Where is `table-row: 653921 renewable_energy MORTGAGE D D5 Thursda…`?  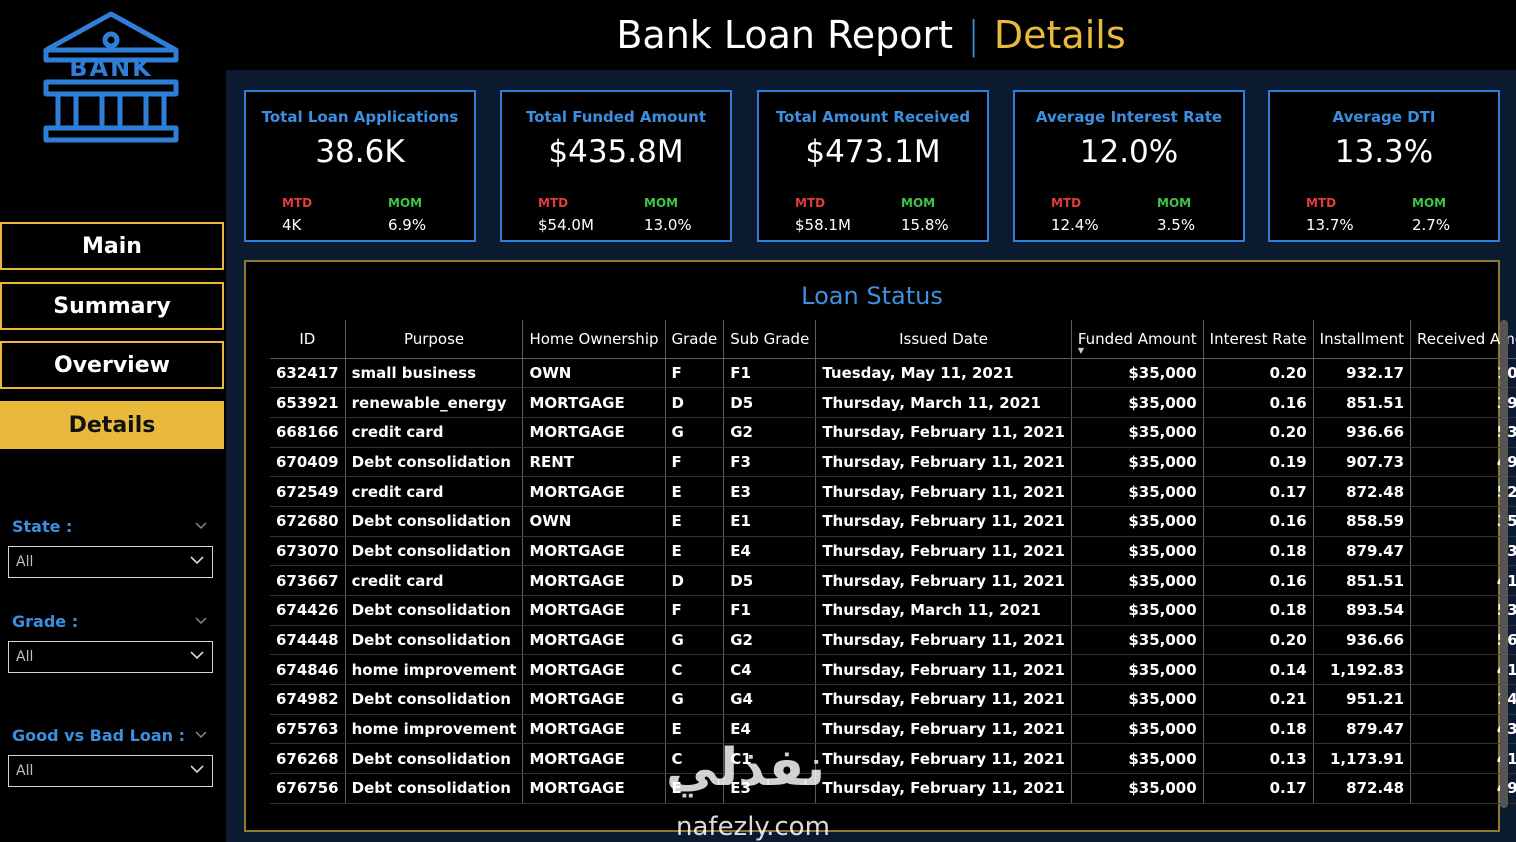 table-row: 653921 renewable_energy MORTGAGE D D5 Thursda… is located at coordinates (893, 402).